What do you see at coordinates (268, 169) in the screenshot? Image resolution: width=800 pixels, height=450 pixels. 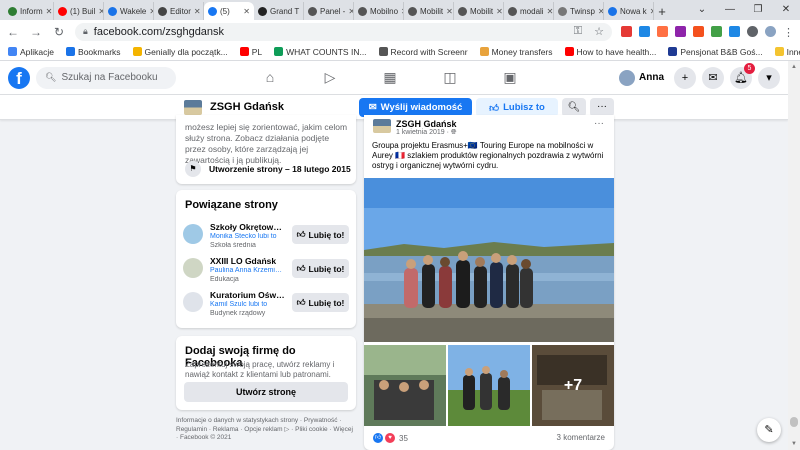 I see `page-created-row: ⚑ Utworzenie strony – 18 lutego 2015` at bounding box center [268, 169].